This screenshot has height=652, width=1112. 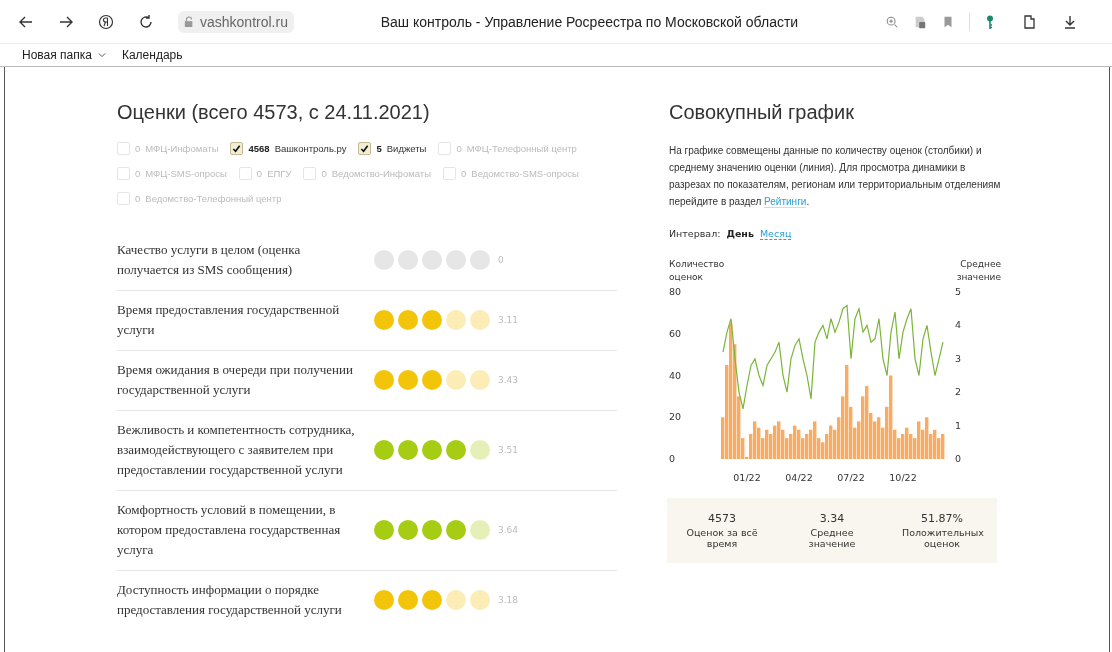 I want to click on stat-label: Оценок за всё время, so click(x=722, y=538).